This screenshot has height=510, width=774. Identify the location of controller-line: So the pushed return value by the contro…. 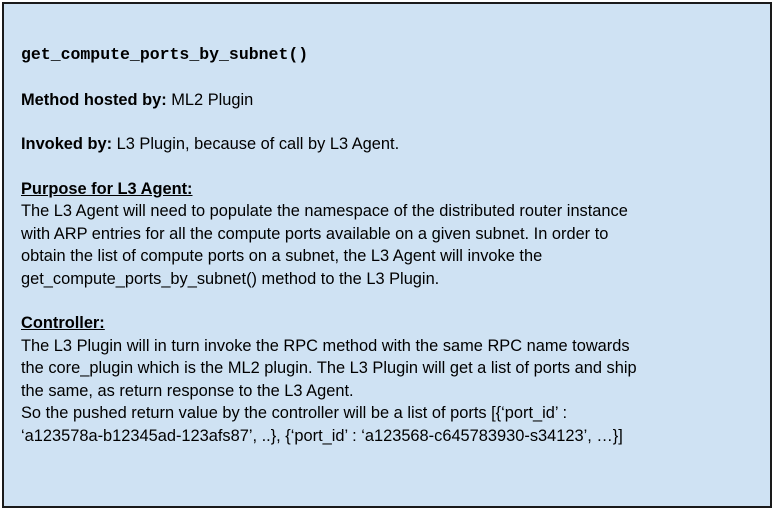
(294, 413).